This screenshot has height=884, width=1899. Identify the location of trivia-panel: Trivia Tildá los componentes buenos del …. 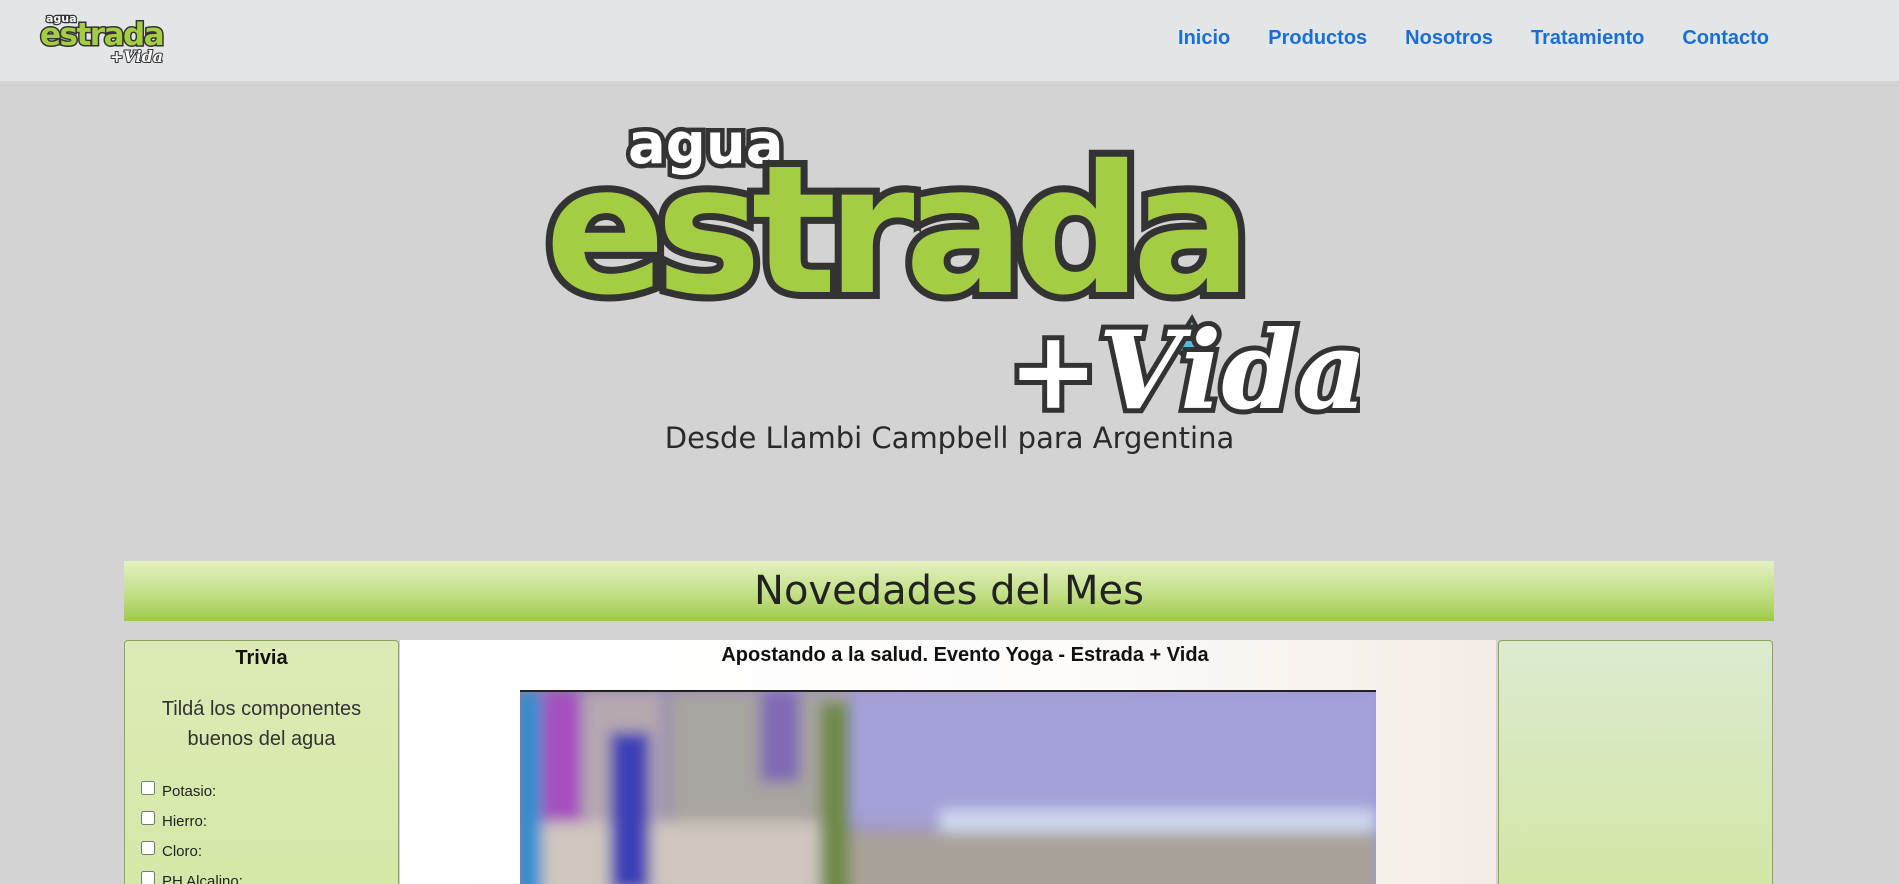
(261, 762).